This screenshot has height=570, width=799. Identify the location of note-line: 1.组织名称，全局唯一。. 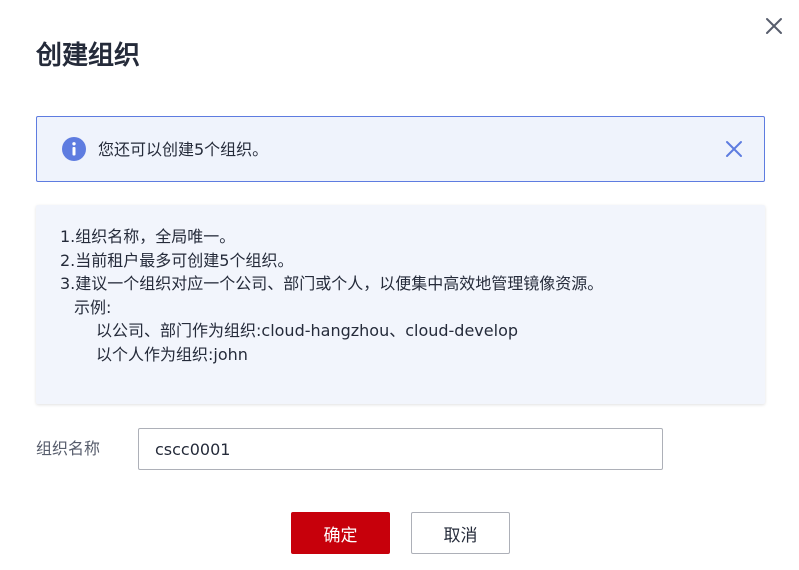
(148, 236).